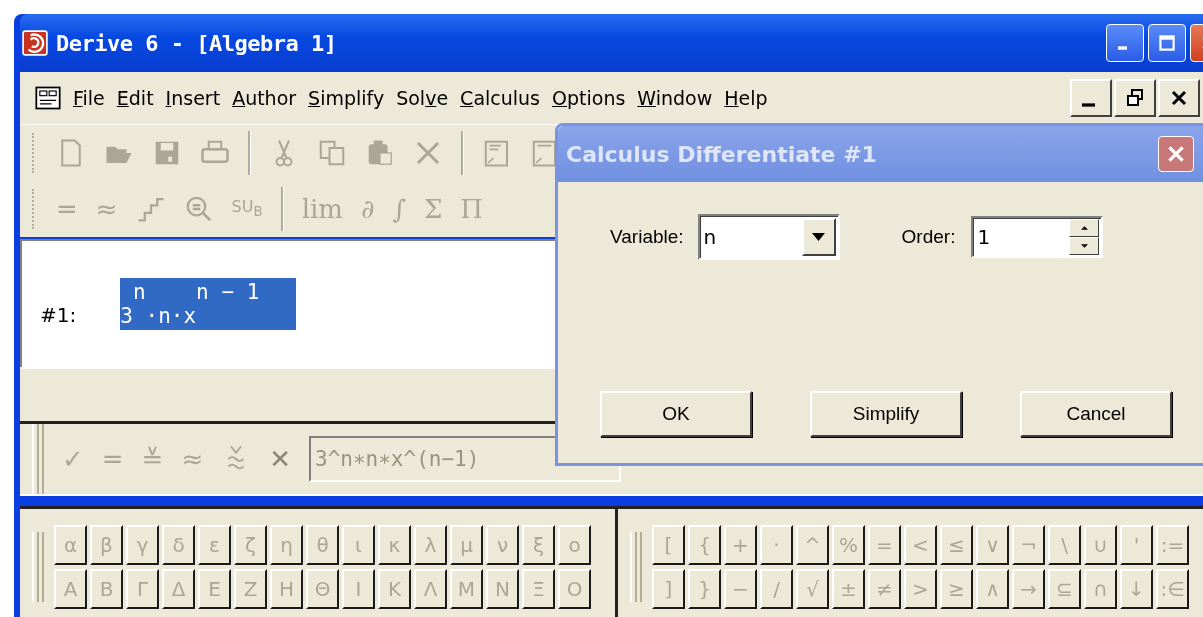 The height and width of the screenshot is (617, 1203). Describe the element at coordinates (1136, 588) in the screenshot. I see `symbol-button: ↓` at that location.